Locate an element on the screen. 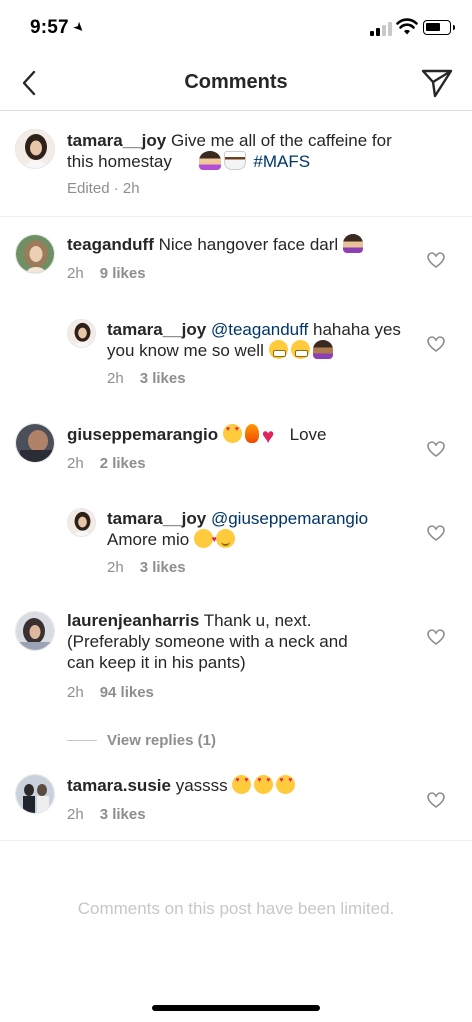 This screenshot has height=1022, width=472. mention-link: @giuseppemarangio is located at coordinates (289, 518).